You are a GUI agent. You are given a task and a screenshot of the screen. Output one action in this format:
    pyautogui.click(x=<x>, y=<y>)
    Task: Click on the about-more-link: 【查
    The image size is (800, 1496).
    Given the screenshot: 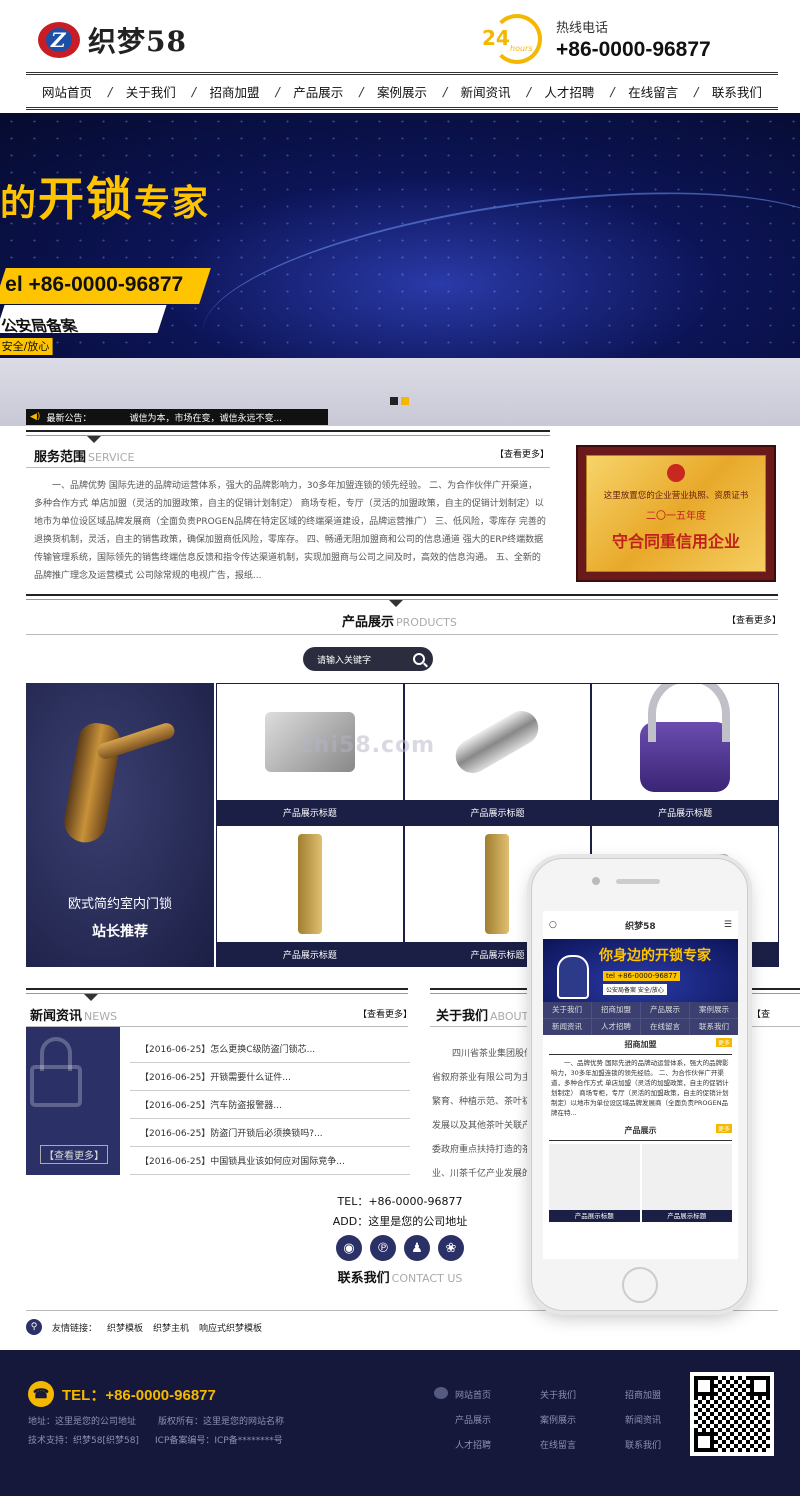 What is the action you would take?
    pyautogui.click(x=761, y=1013)
    